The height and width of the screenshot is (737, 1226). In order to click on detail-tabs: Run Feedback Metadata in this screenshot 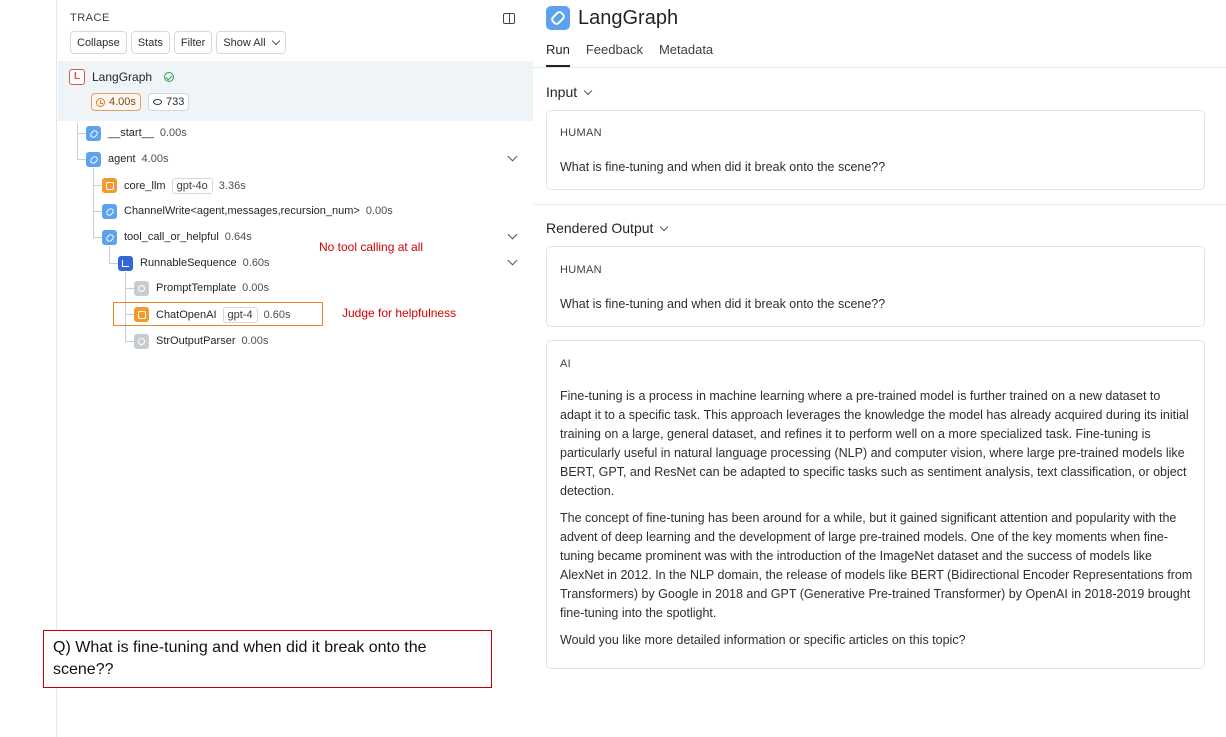, I will do `click(629, 54)`.